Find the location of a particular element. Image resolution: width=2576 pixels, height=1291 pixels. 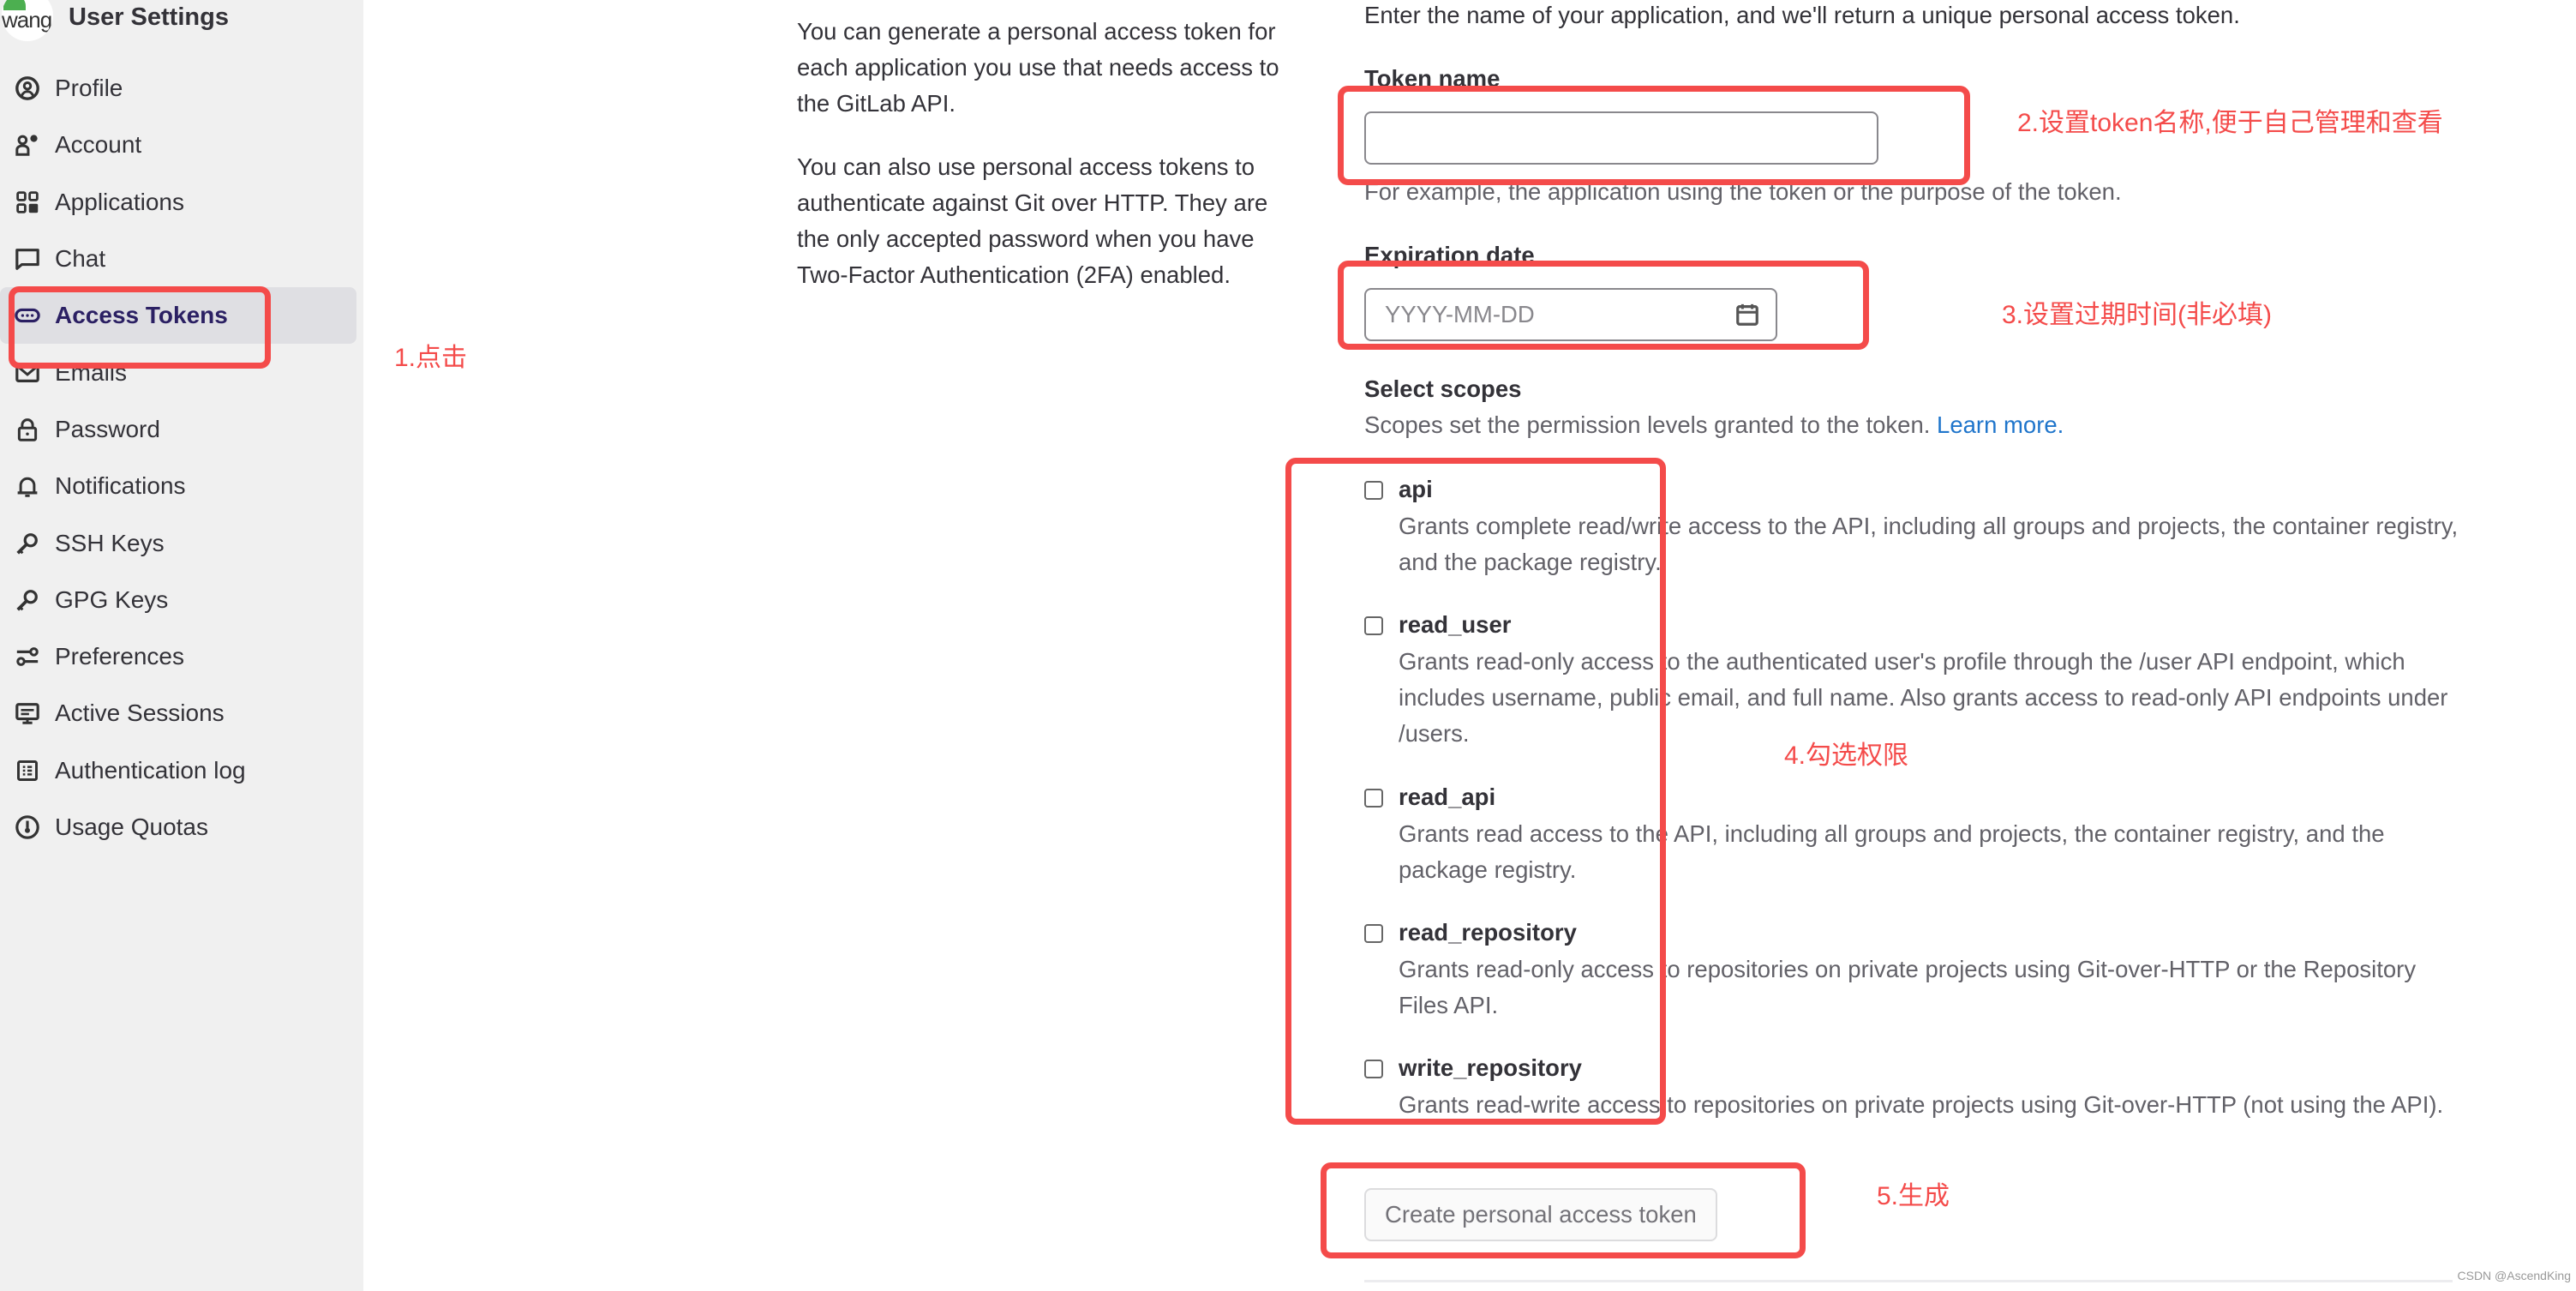

avatar: wang is located at coordinates (27, 21).